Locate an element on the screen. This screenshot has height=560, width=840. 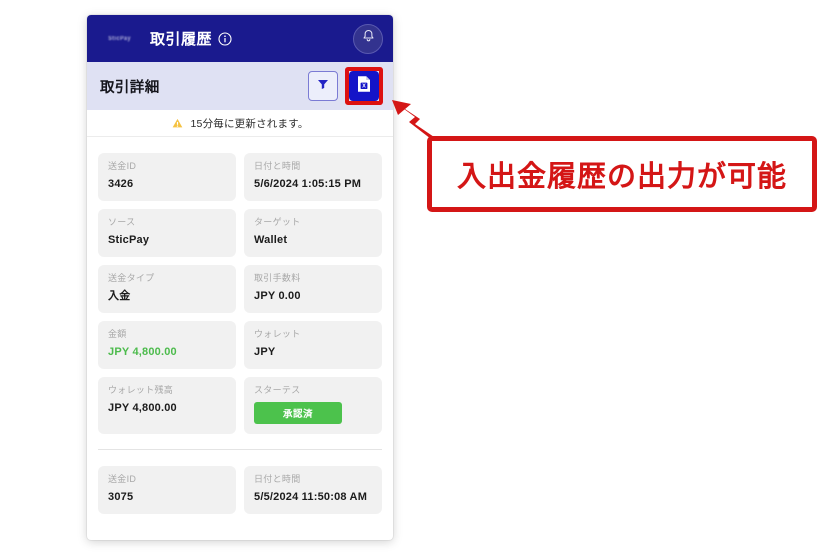
field-value: 3426 is located at coordinates (121, 183).